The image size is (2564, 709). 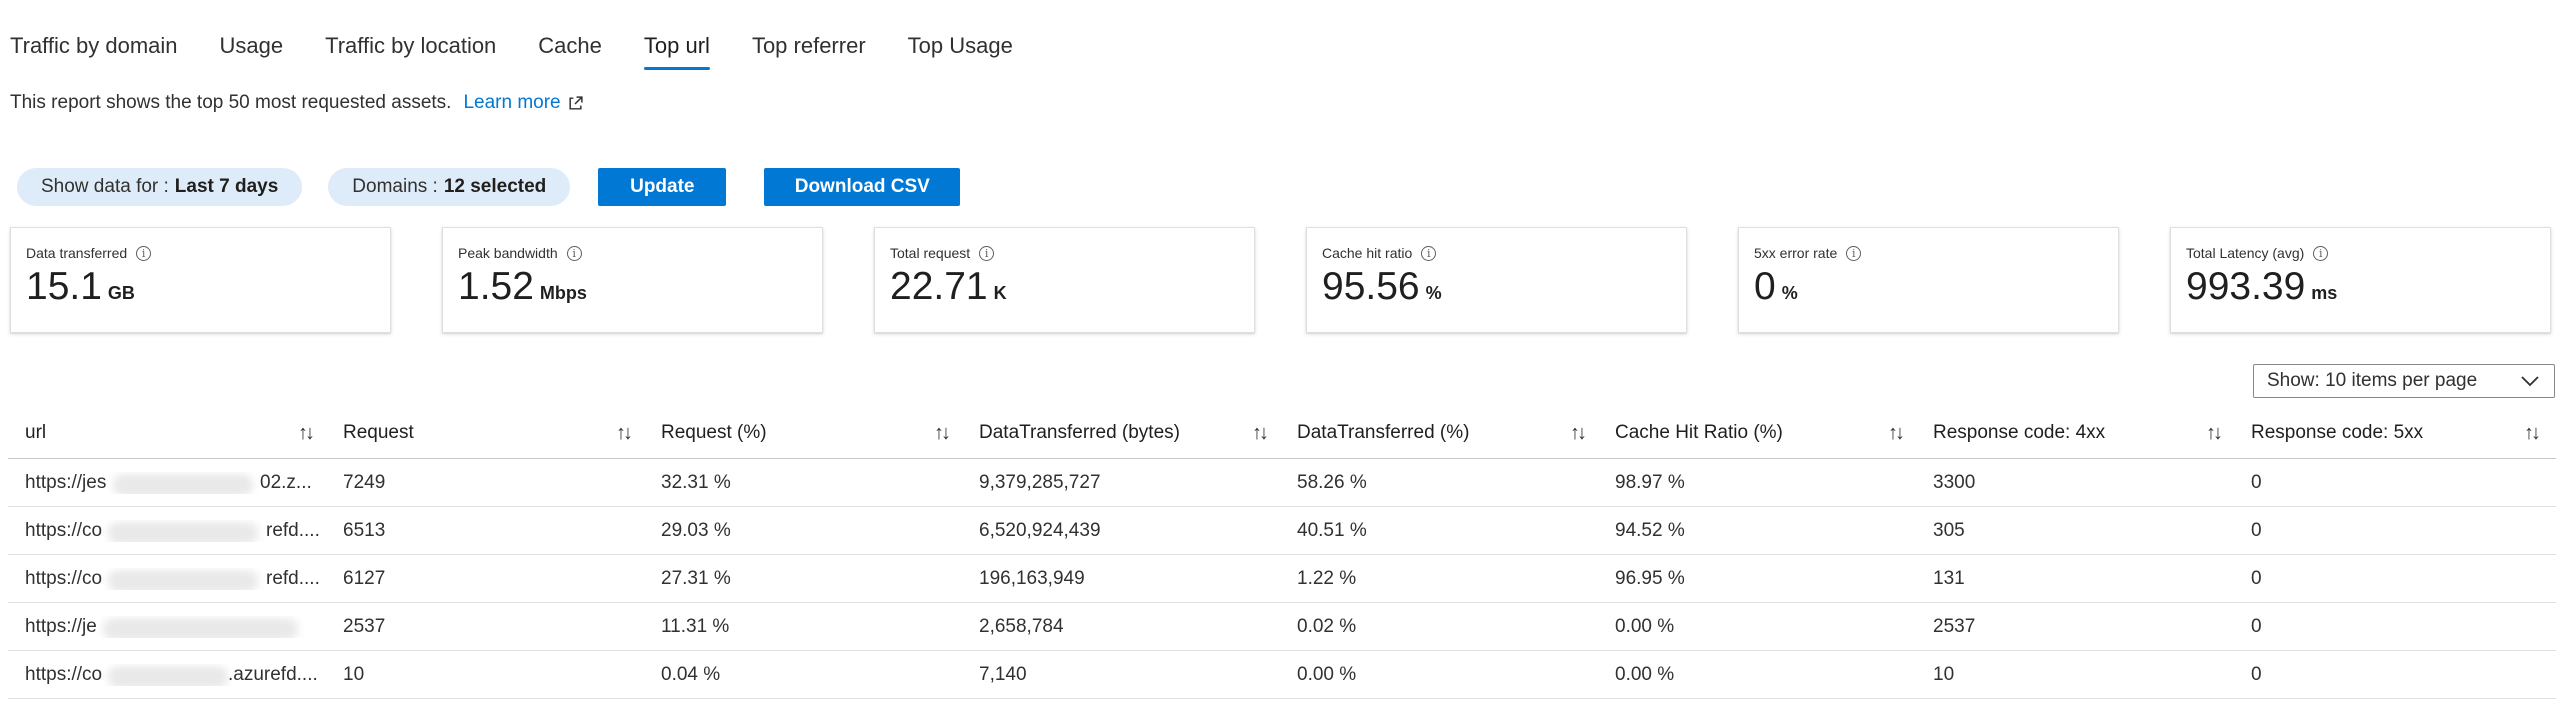 What do you see at coordinates (1789, 293) in the screenshot?
I see `metric-unit: %` at bounding box center [1789, 293].